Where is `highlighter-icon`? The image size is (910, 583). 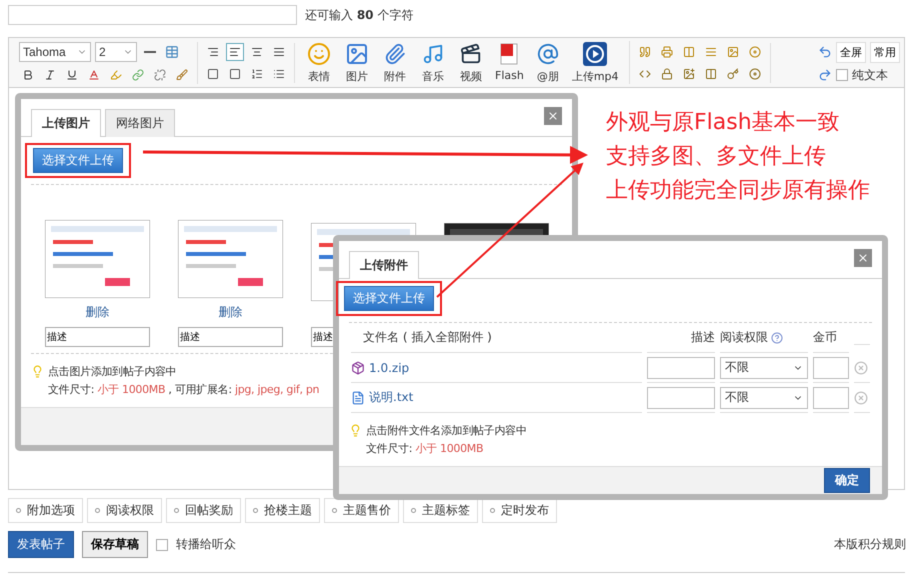 highlighter-icon is located at coordinates (116, 74).